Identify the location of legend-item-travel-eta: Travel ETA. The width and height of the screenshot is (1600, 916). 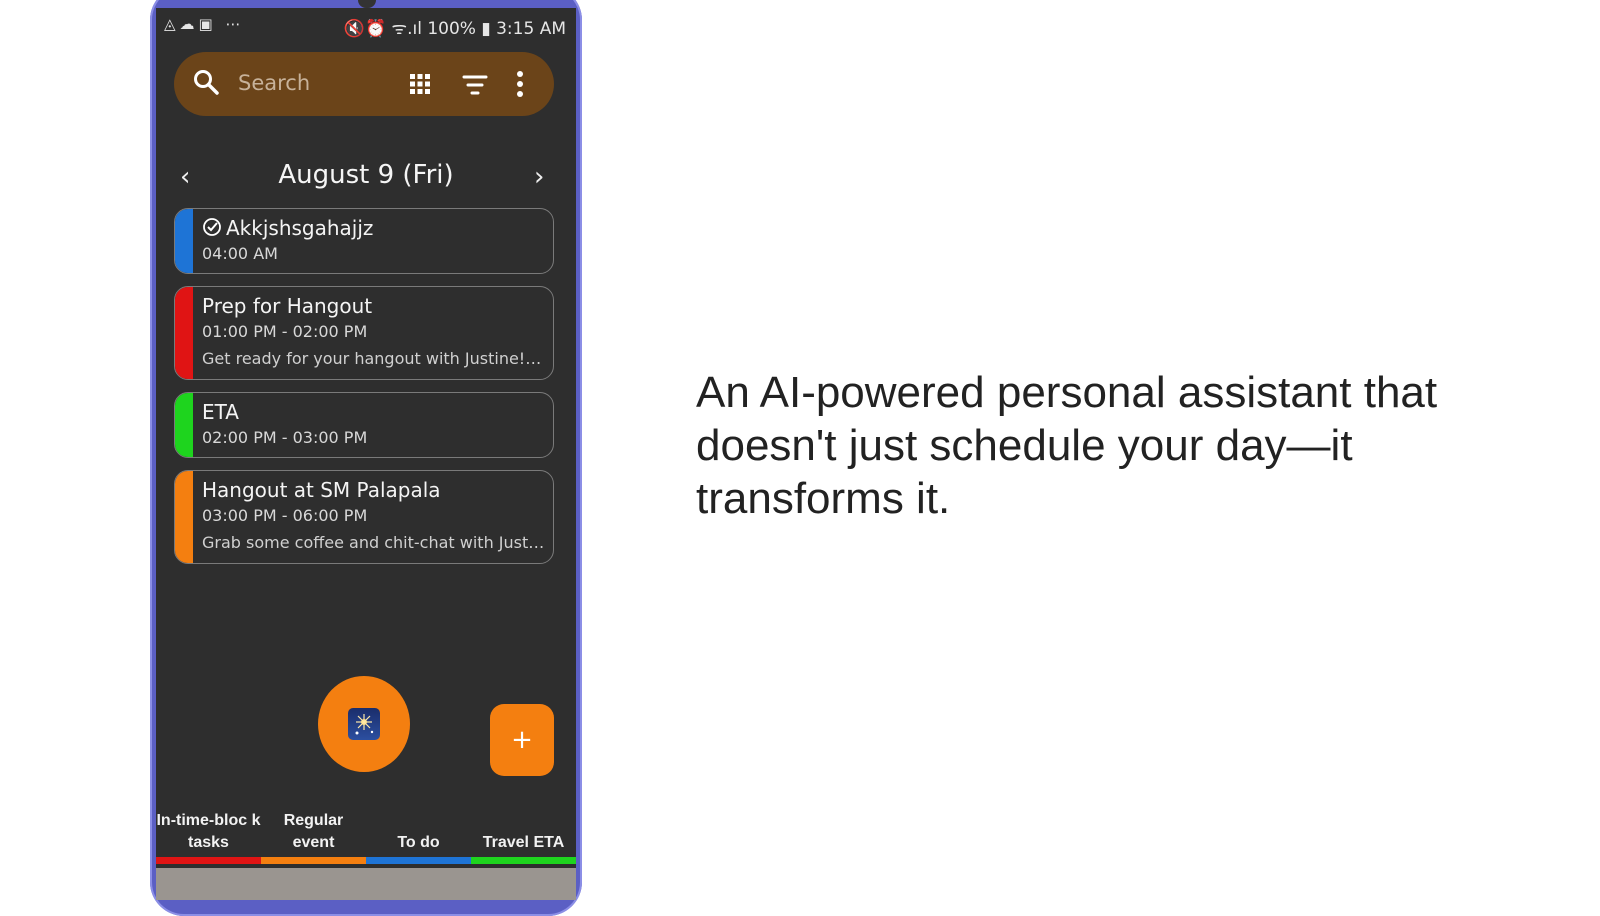
(523, 836).